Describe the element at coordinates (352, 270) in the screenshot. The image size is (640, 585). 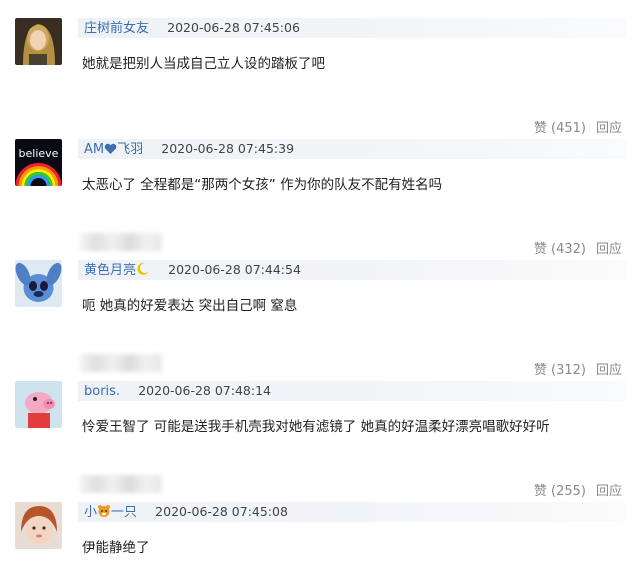
I see `comment-meta: 黄色月亮 2020-06-28 07:44:54` at that location.